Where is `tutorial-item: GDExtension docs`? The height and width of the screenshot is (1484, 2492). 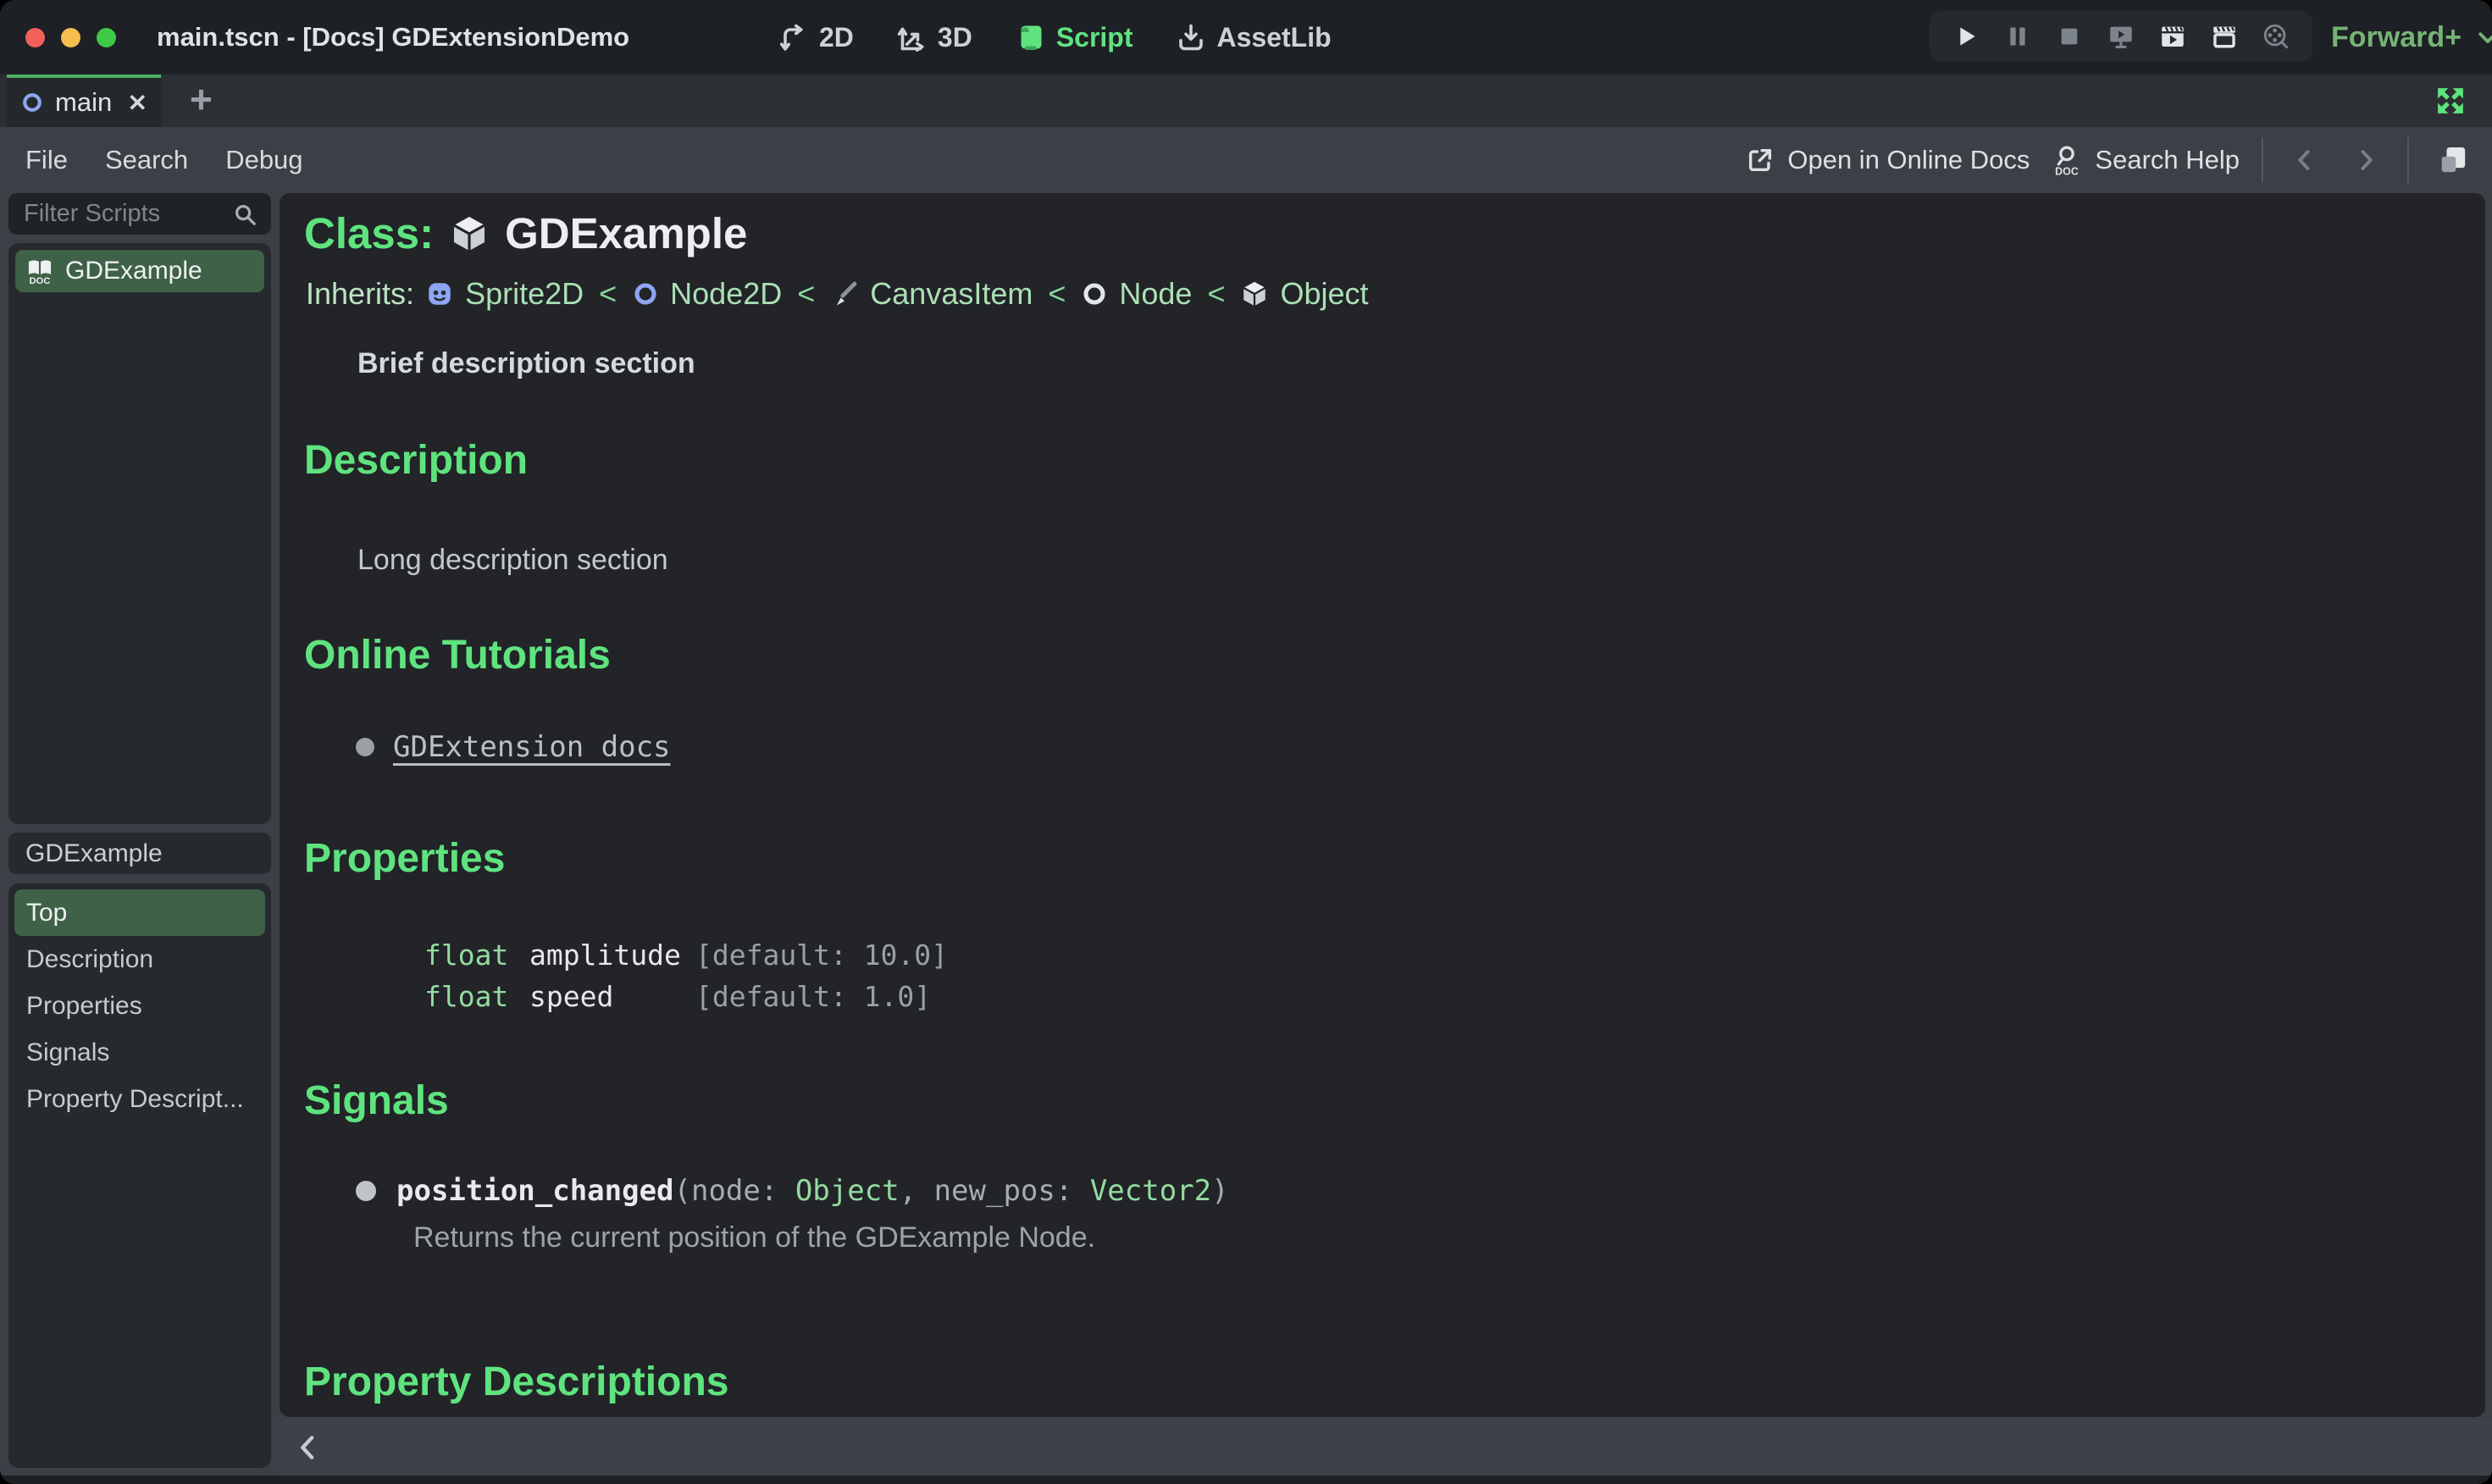 tutorial-item: GDExtension docs is located at coordinates (513, 747).